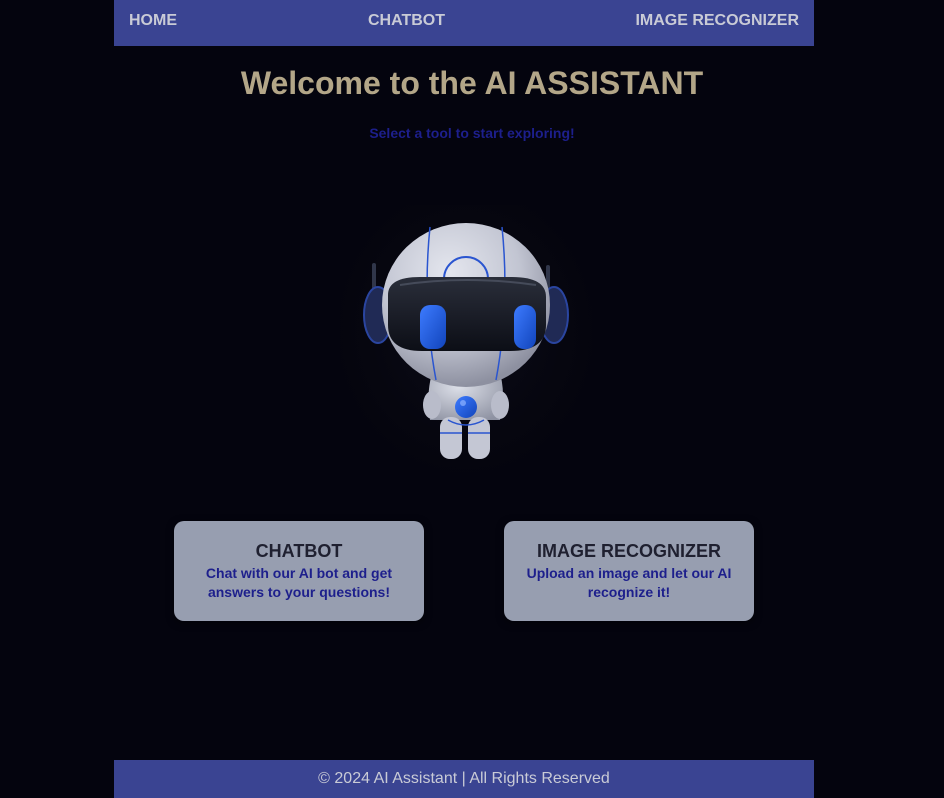 This screenshot has width=944, height=798. I want to click on nav-link-home: HOME, so click(153, 21).